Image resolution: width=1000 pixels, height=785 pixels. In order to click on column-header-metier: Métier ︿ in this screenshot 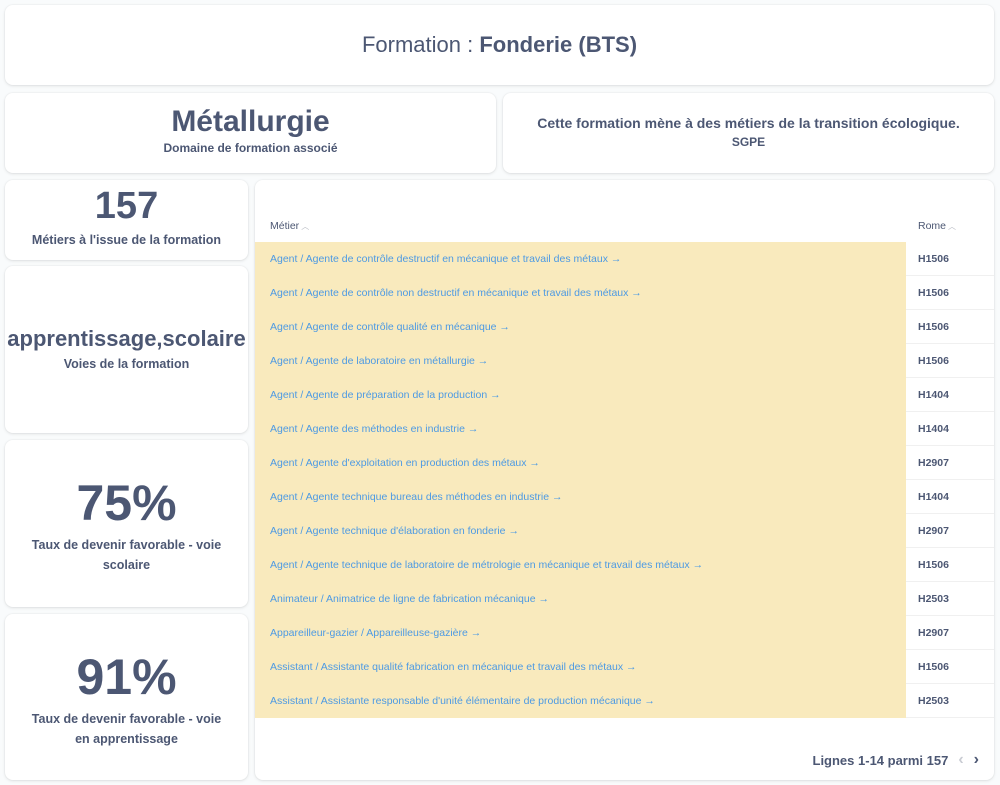, I will do `click(289, 226)`.